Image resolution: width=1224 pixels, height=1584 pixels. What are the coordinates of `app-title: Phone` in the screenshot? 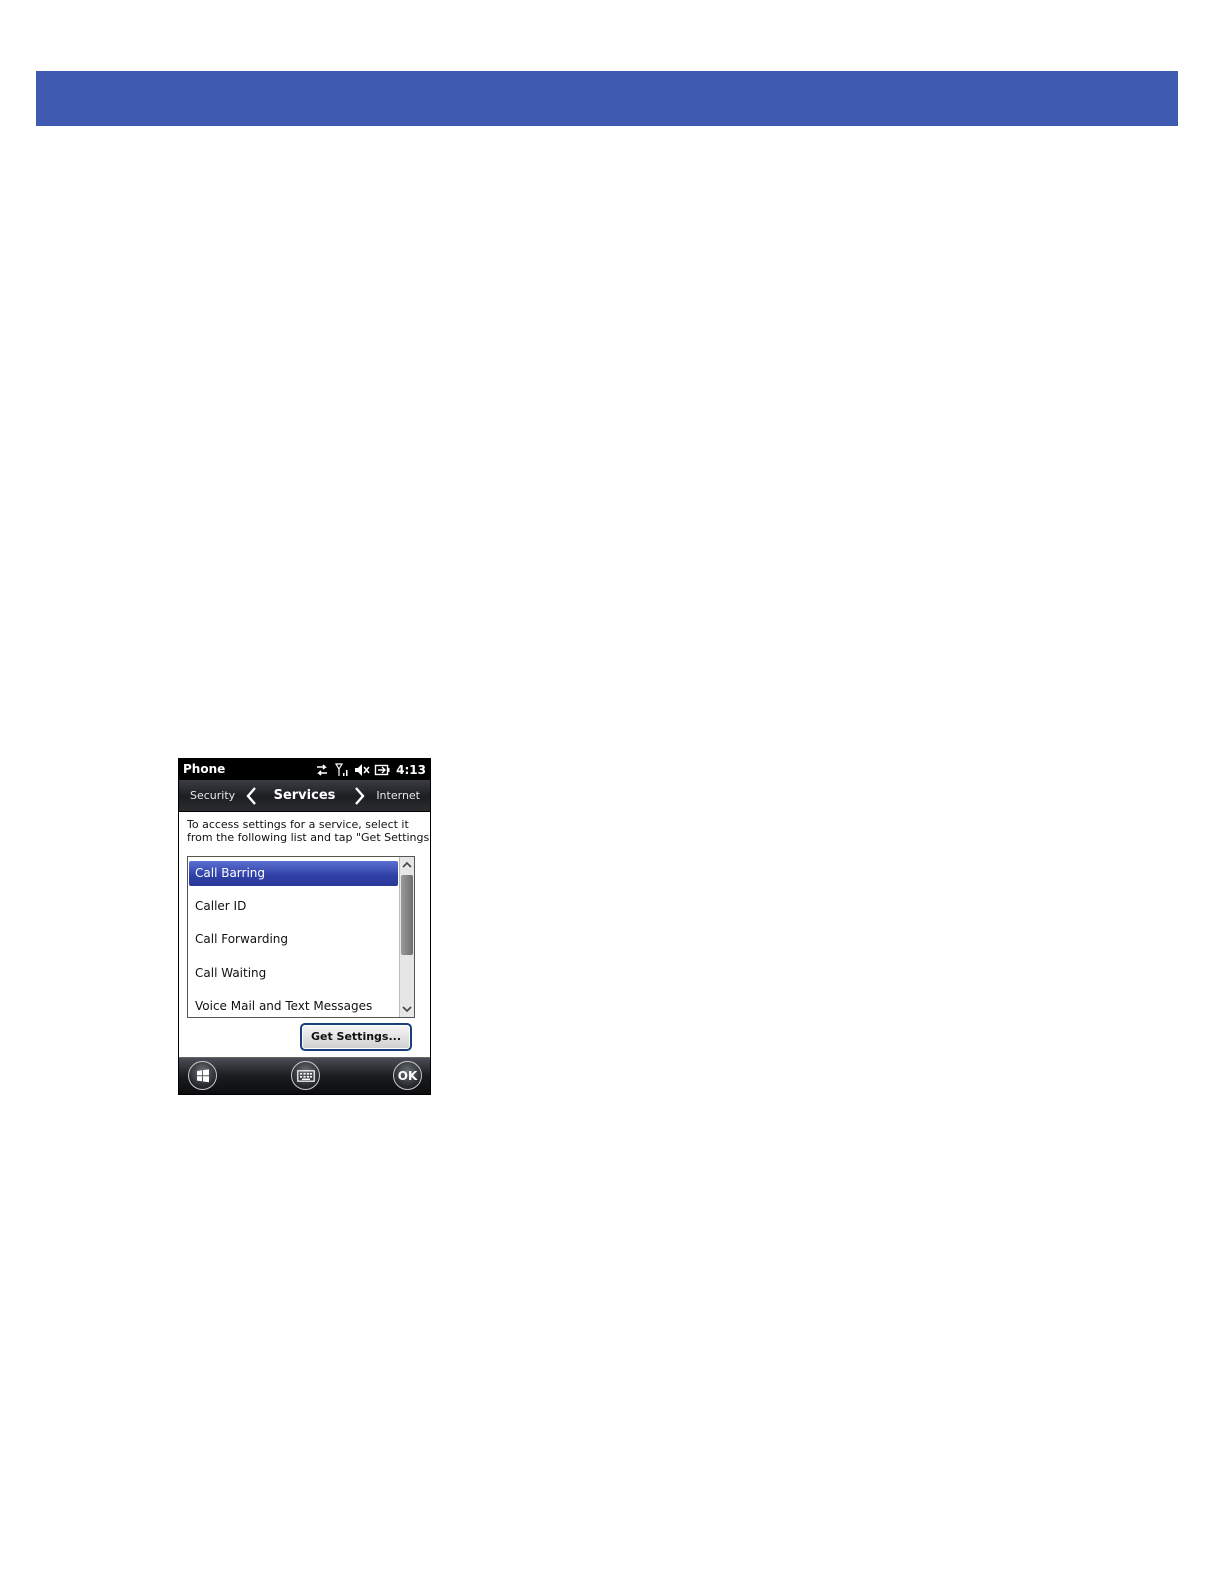 It's located at (204, 769).